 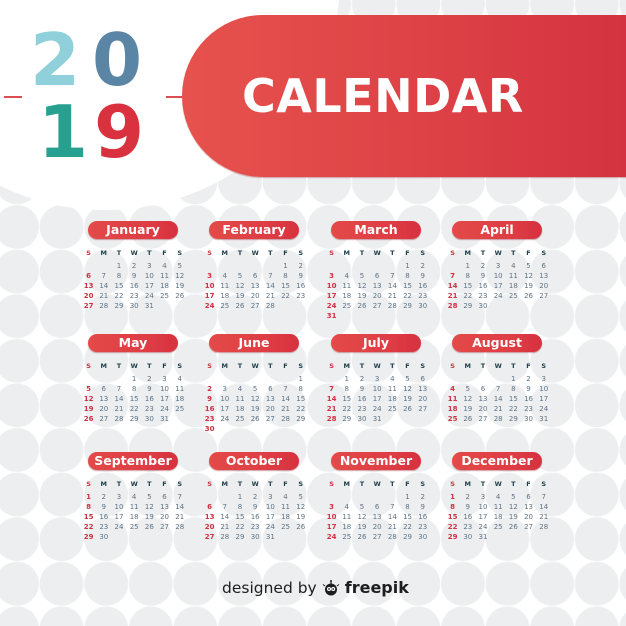 I want to click on day-cell: 23, so click(x=134, y=296).